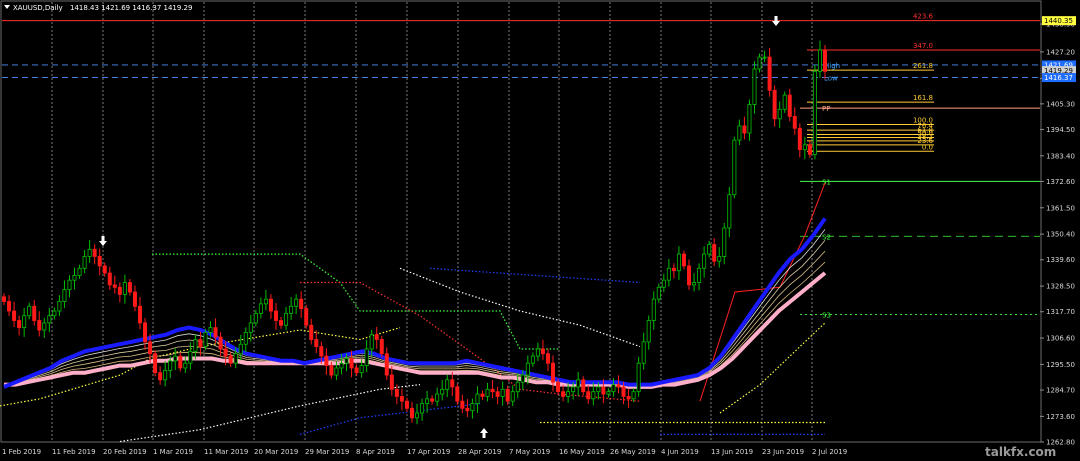  I want to click on x-tick-label: 20 Feb 2019, so click(125, 452).